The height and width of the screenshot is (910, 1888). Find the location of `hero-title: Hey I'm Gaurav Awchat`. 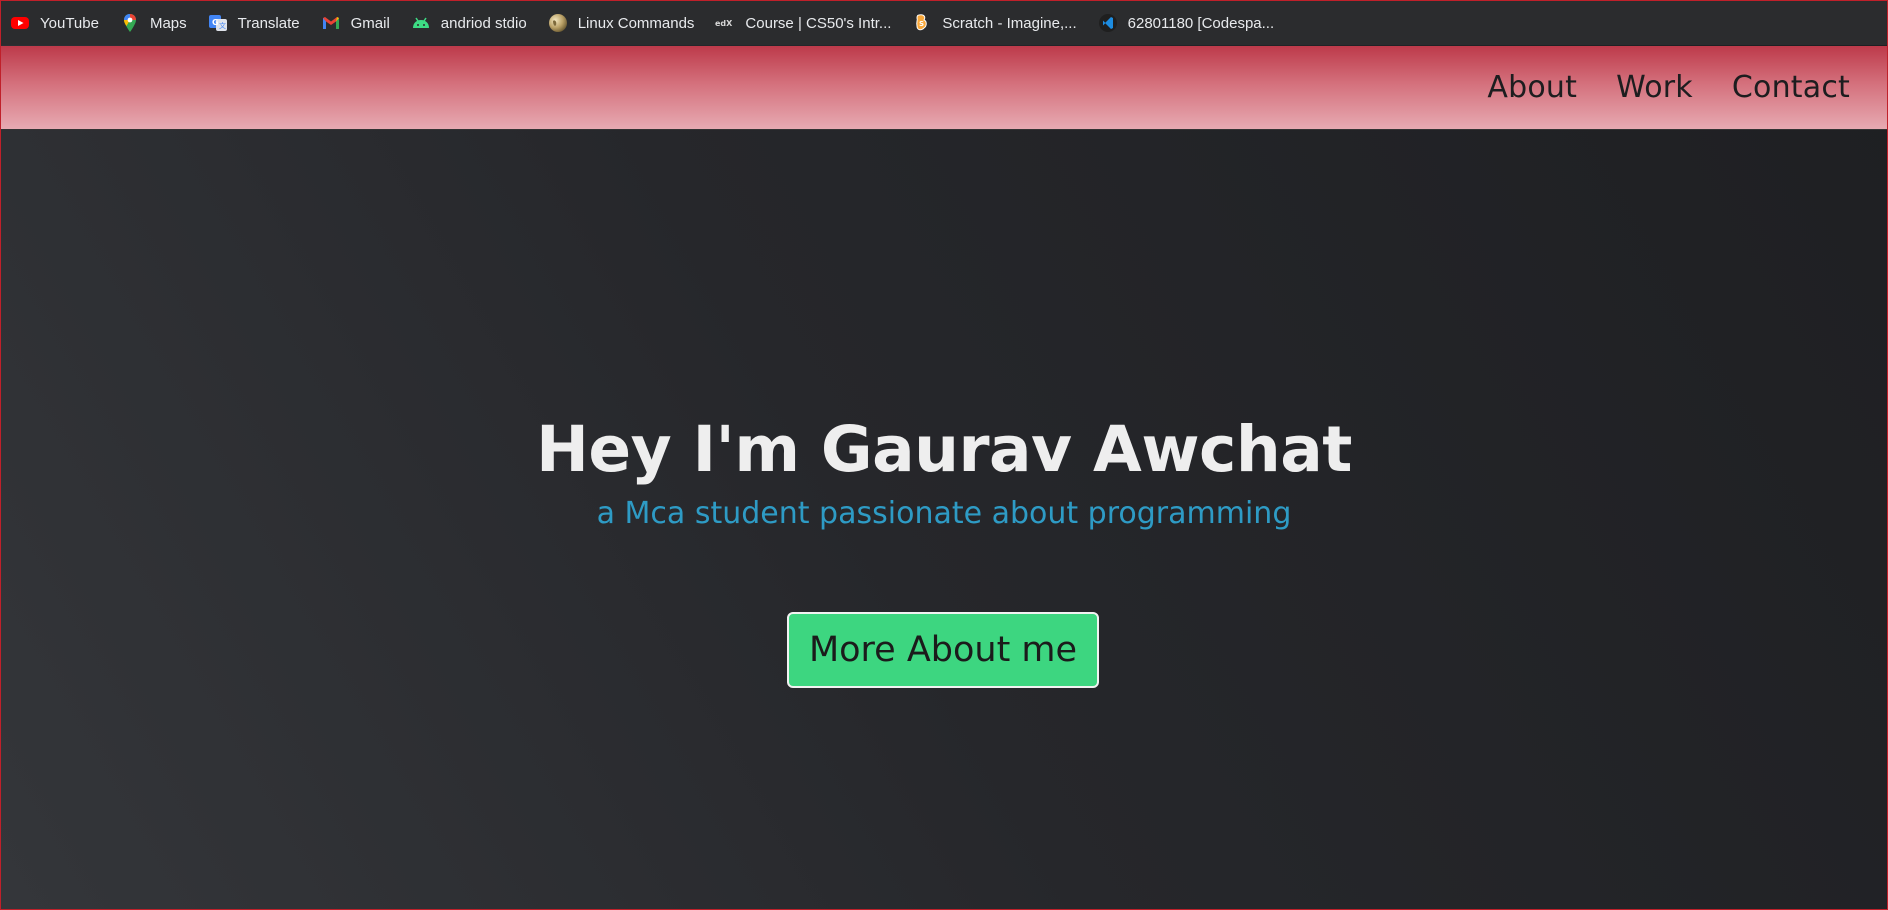

hero-title: Hey I'm Gaurav Awchat is located at coordinates (944, 449).